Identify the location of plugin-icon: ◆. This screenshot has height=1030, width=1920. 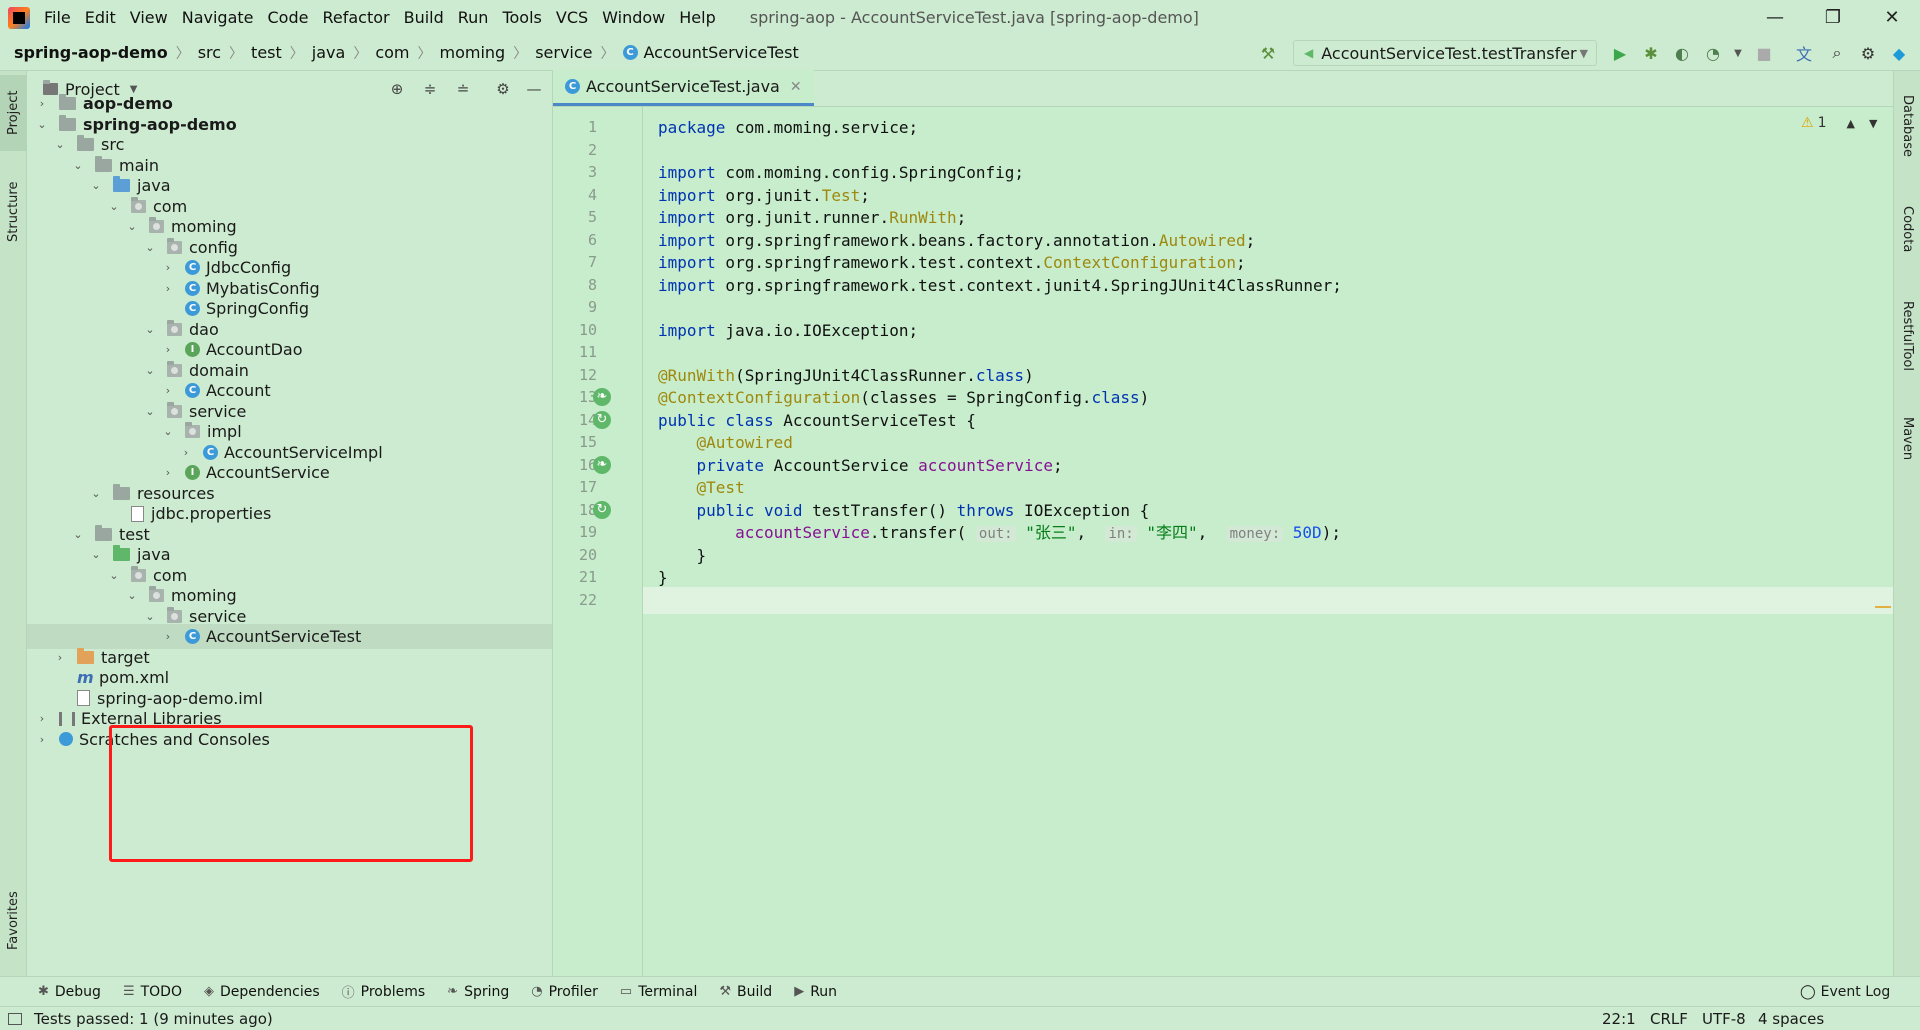
(1899, 53).